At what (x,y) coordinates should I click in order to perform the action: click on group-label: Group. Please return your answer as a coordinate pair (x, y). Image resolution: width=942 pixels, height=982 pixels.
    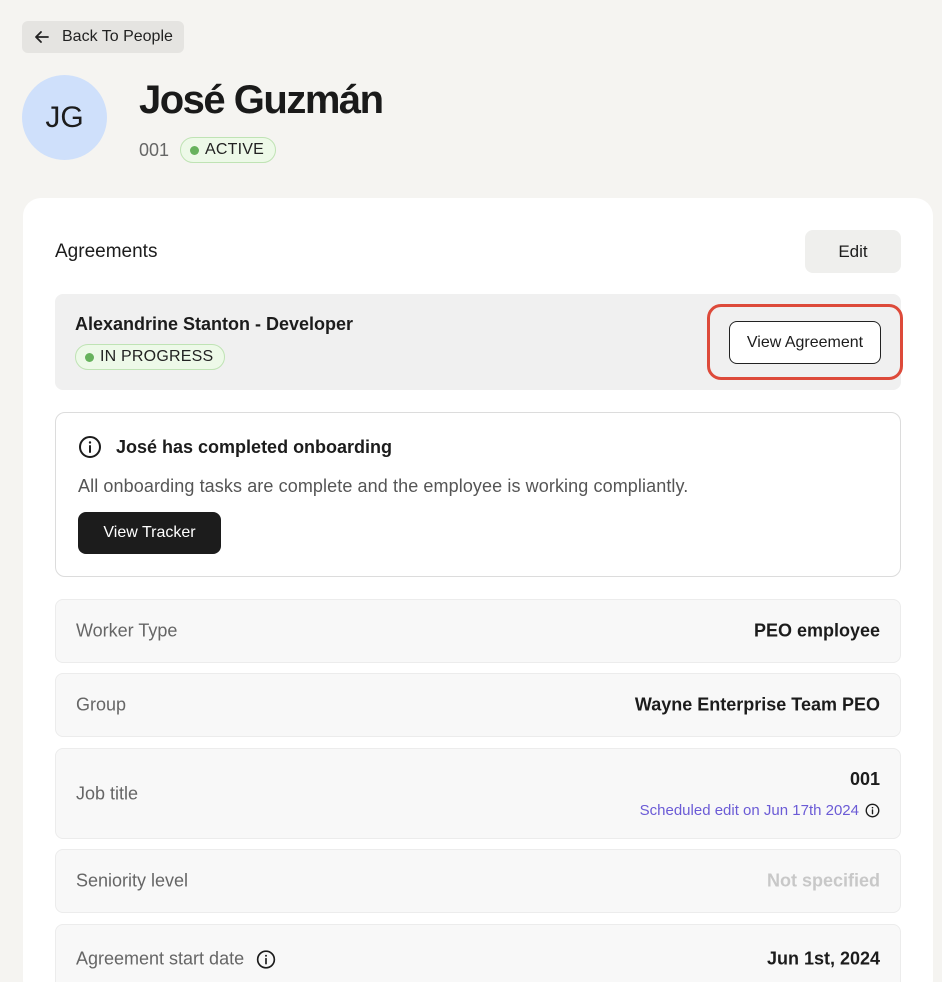
    Looking at the image, I should click on (101, 704).